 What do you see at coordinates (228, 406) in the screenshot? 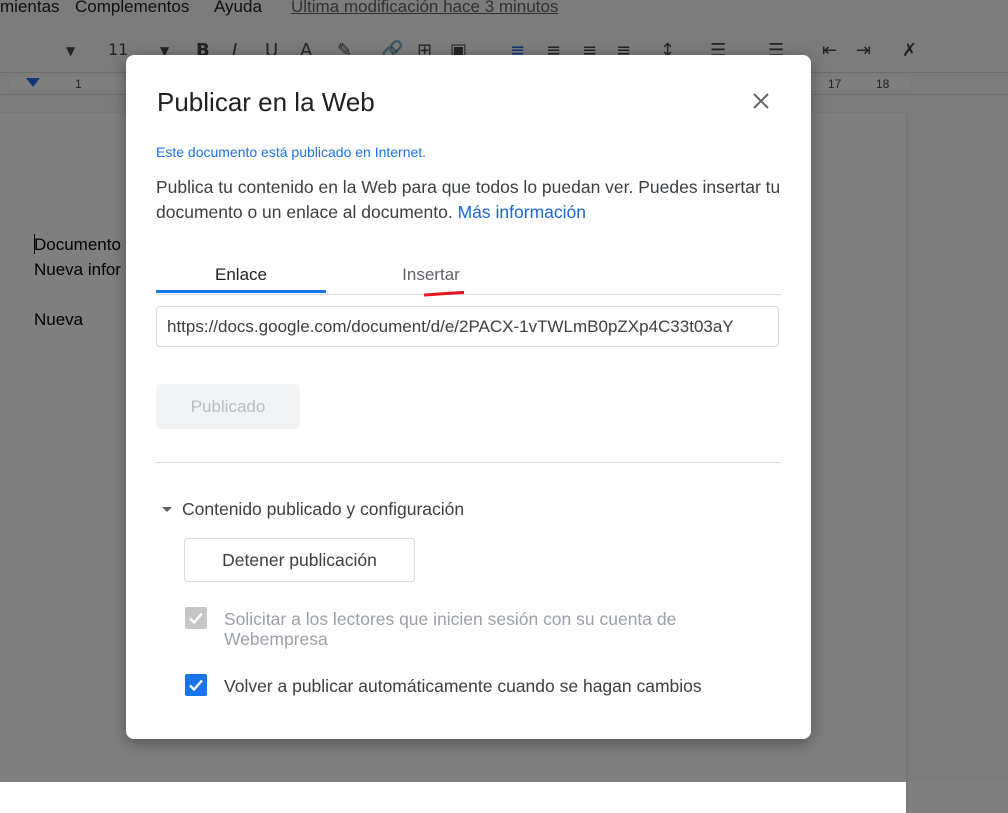
I see `published-button: Publicado` at bounding box center [228, 406].